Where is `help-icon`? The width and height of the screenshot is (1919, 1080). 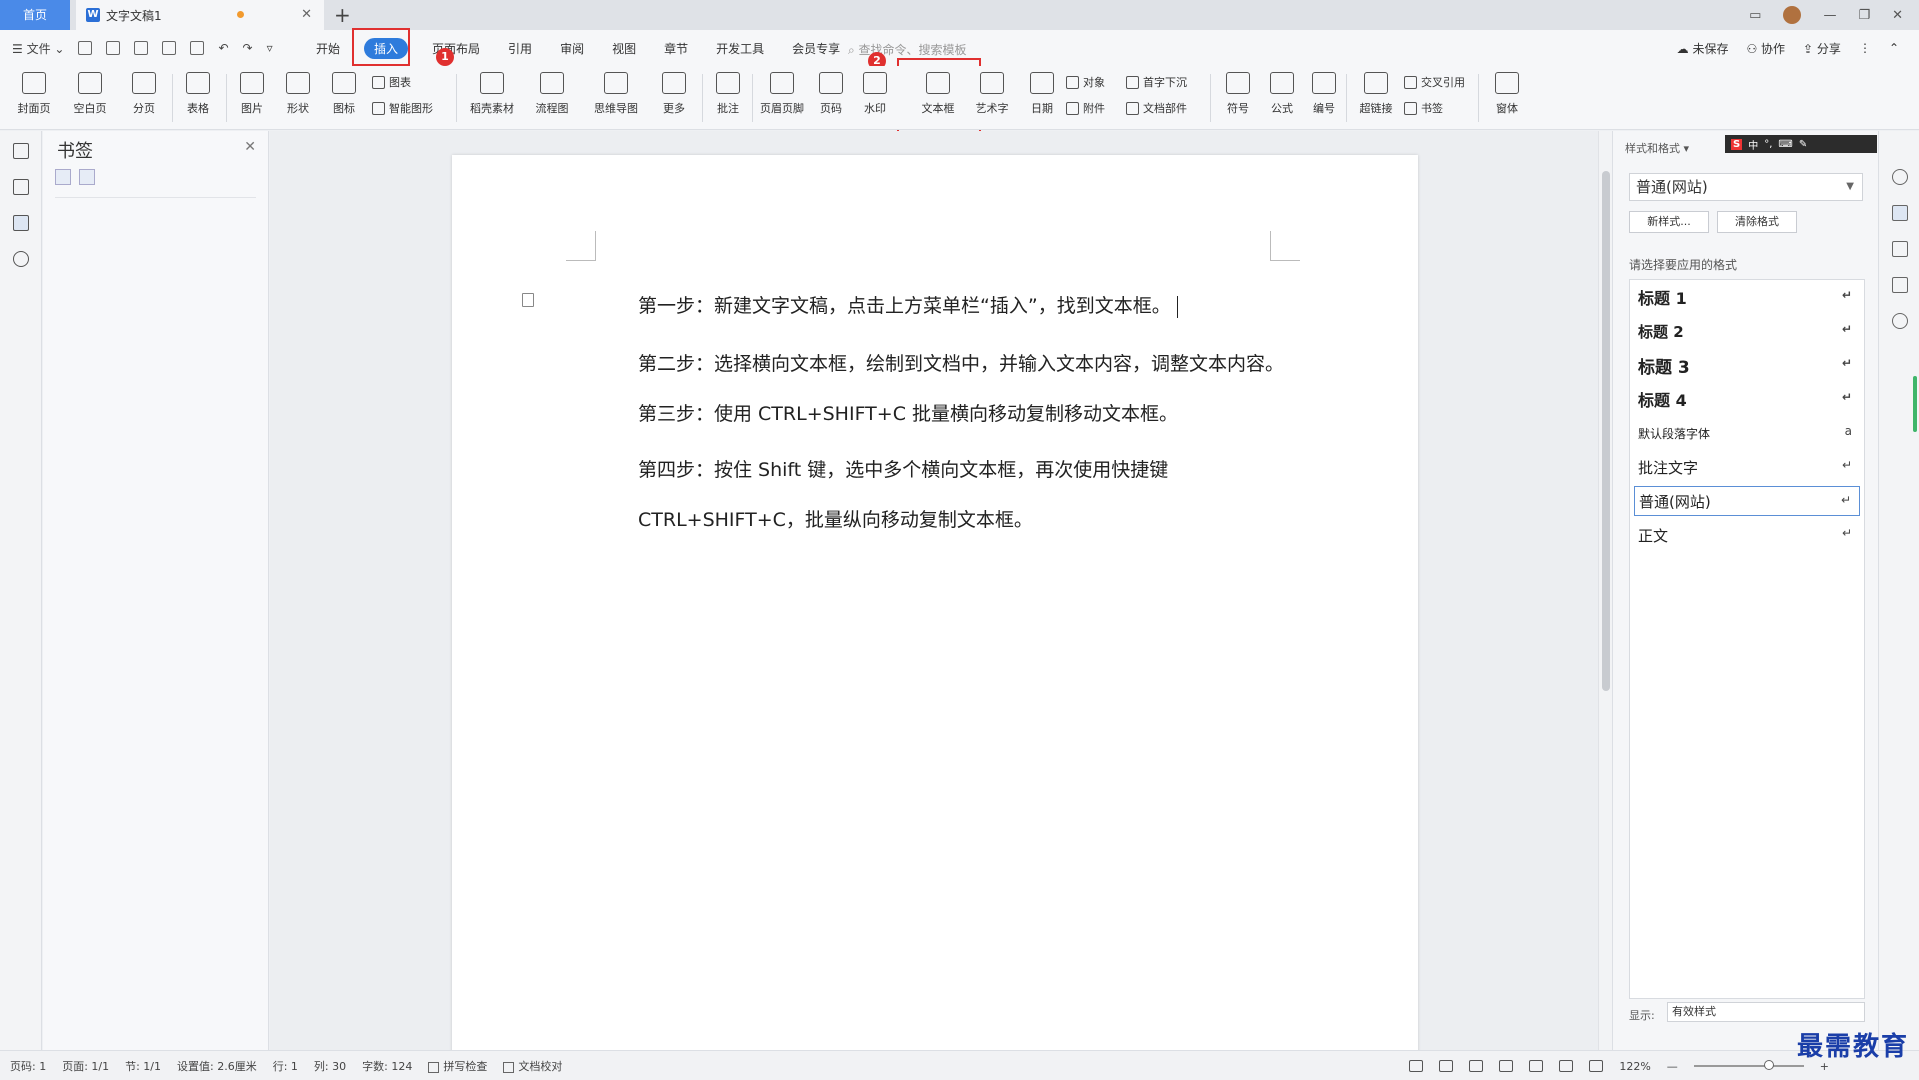
help-icon is located at coordinates (1900, 321).